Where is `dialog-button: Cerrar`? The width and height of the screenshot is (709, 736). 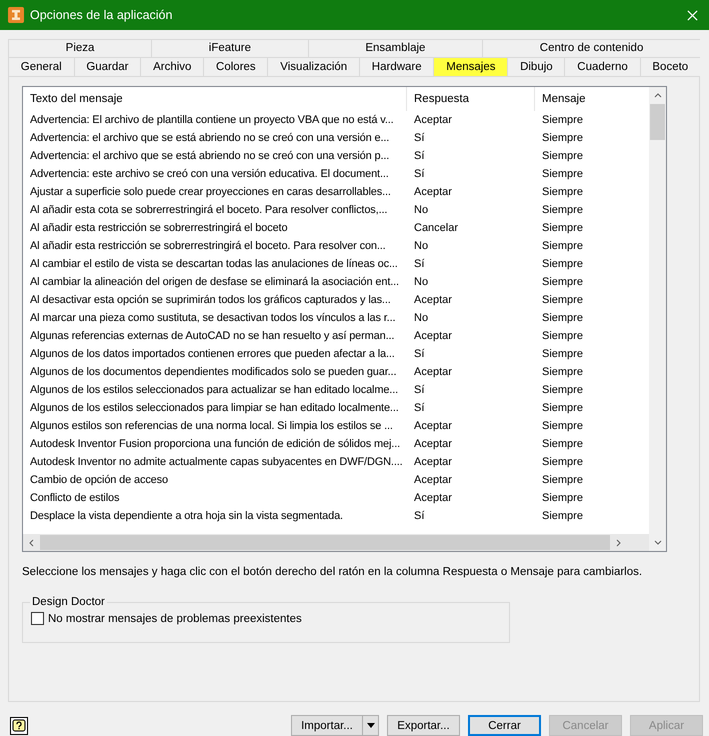 dialog-button: Cerrar is located at coordinates (504, 725).